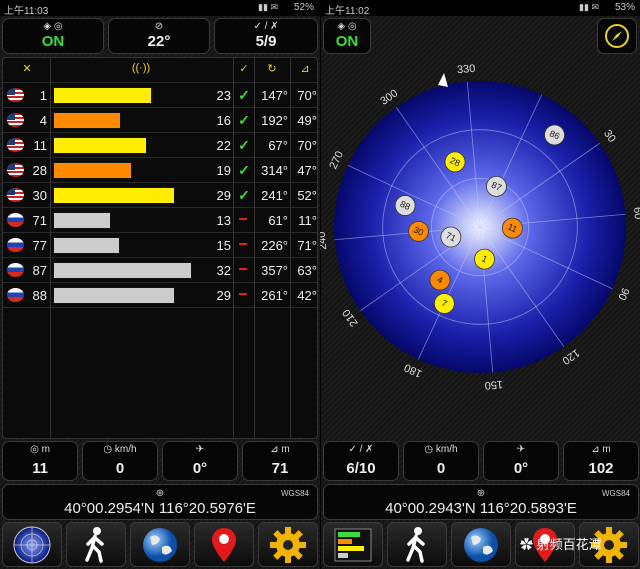 The width and height of the screenshot is (640, 569). What do you see at coordinates (307, 170) in the screenshot?
I see `satellite-elevation: 47°` at bounding box center [307, 170].